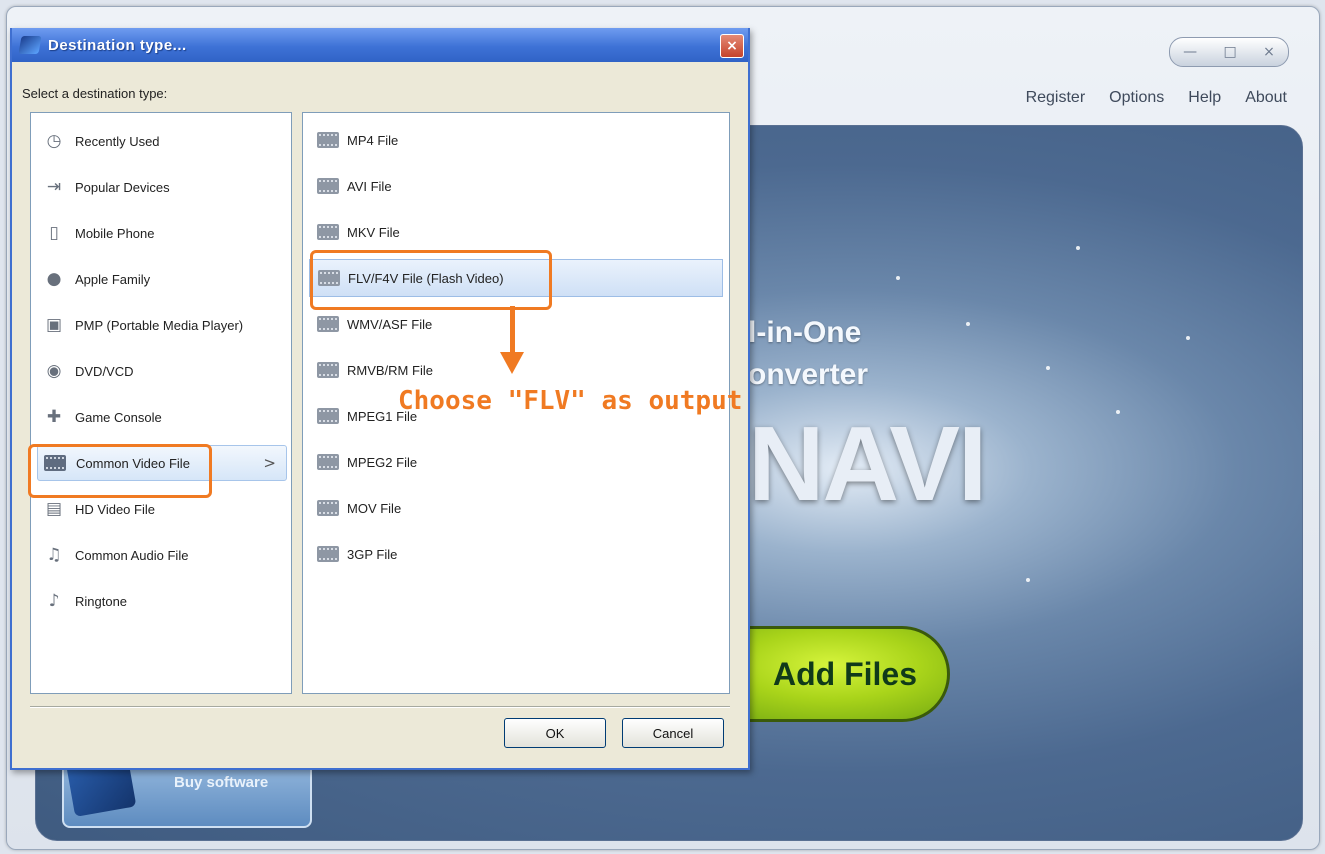 This screenshot has height=854, width=1325. What do you see at coordinates (54, 141) in the screenshot?
I see `clock-icon: ◷` at bounding box center [54, 141].